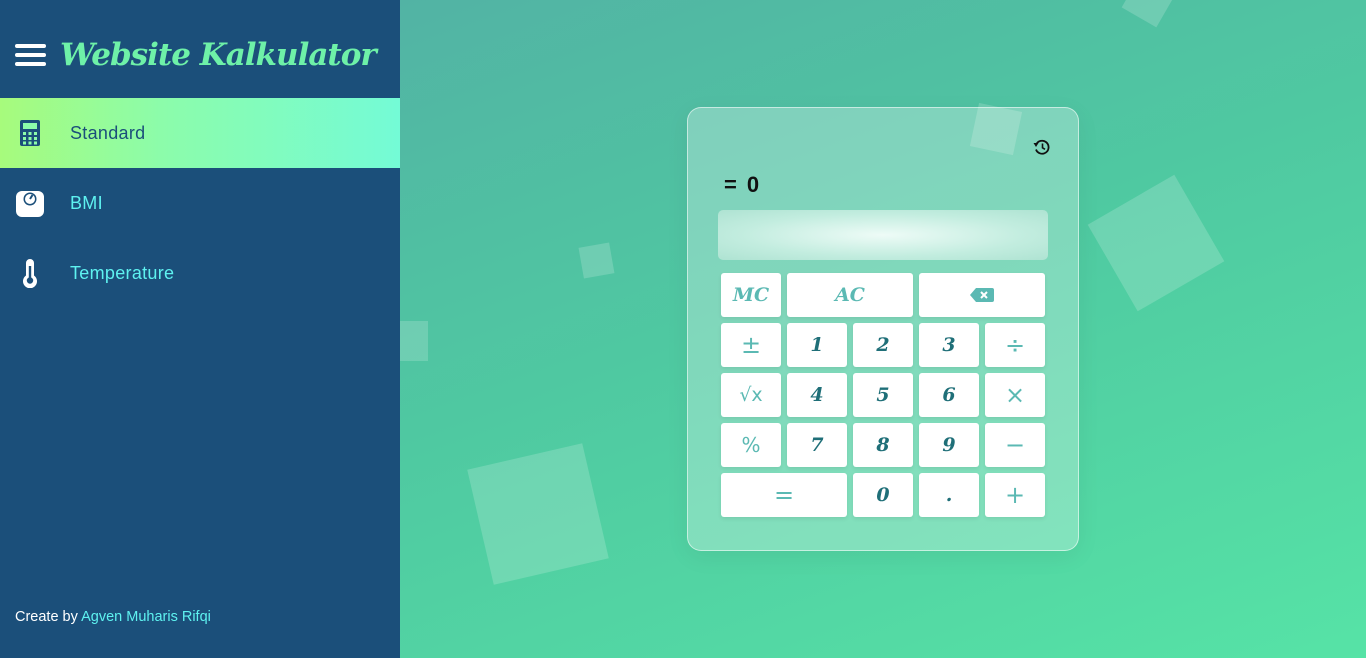  I want to click on digit-5-button: 5, so click(883, 395).